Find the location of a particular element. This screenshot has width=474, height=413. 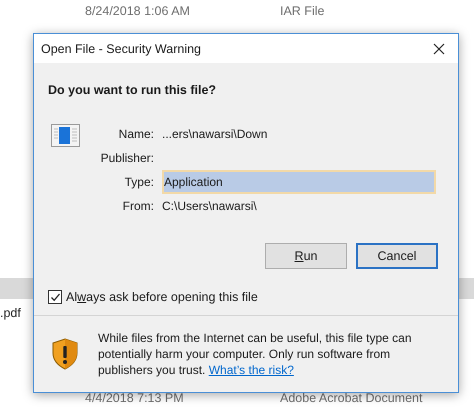

file-type: IAR File is located at coordinates (302, 11).